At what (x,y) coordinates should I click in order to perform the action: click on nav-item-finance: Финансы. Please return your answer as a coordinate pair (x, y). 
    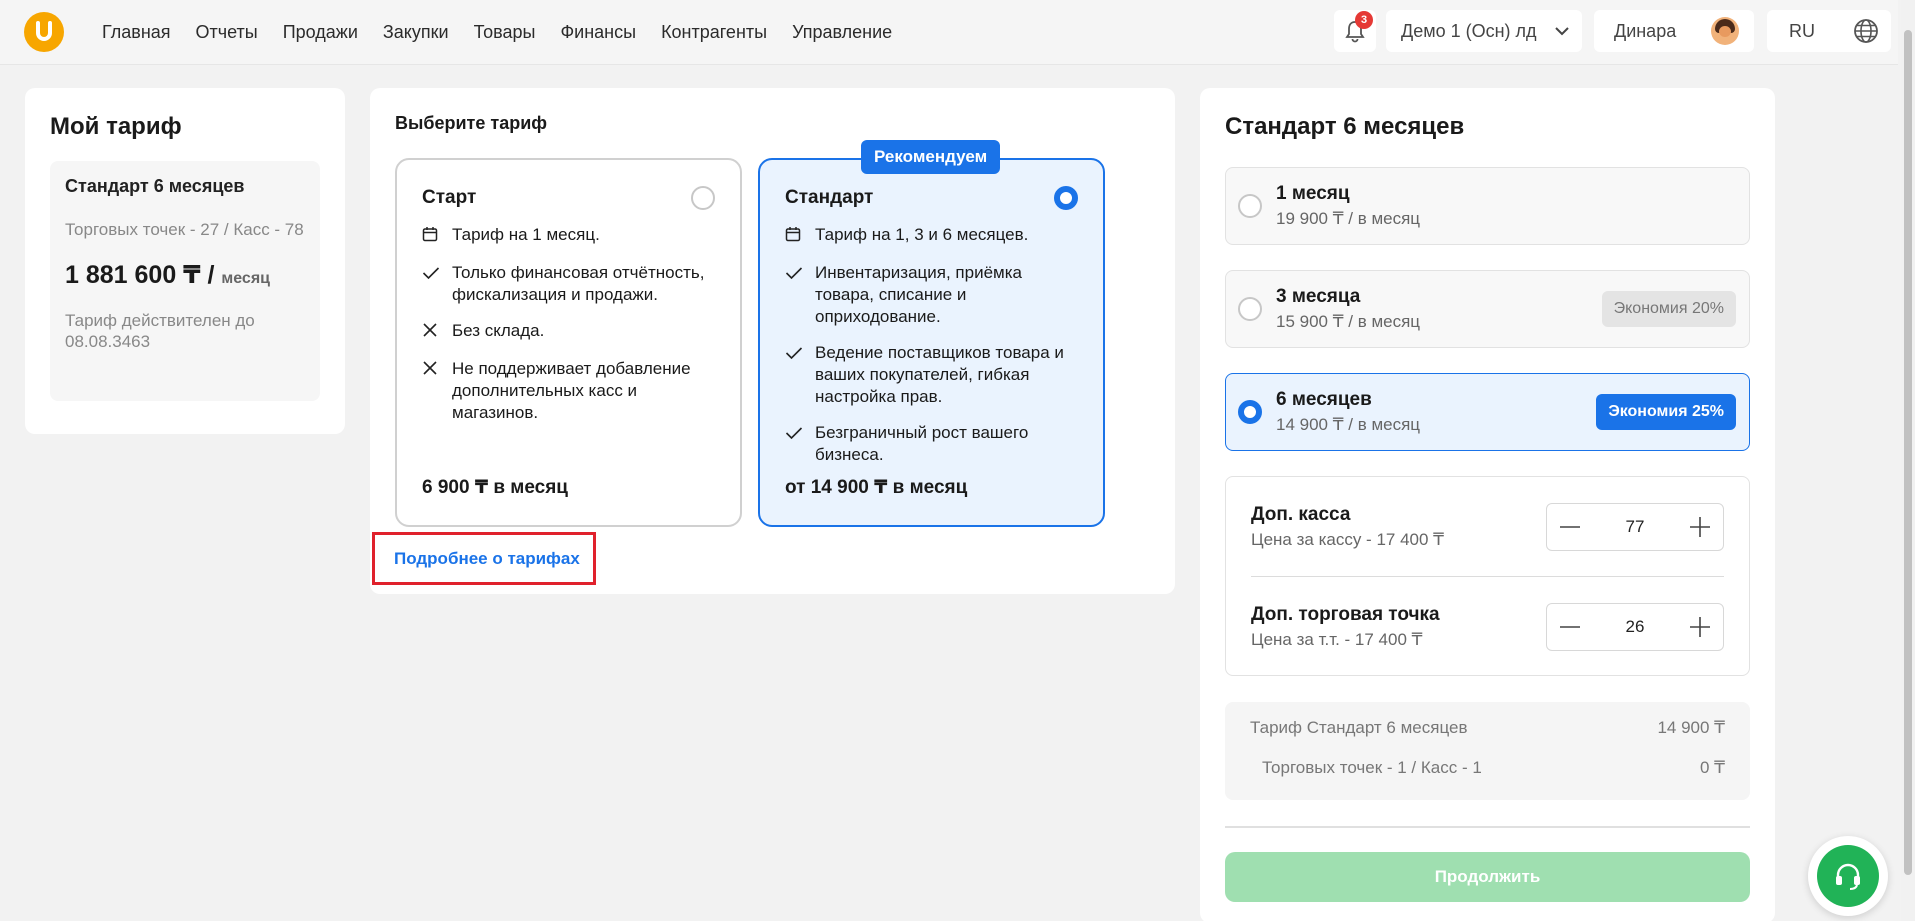
    Looking at the image, I should click on (598, 32).